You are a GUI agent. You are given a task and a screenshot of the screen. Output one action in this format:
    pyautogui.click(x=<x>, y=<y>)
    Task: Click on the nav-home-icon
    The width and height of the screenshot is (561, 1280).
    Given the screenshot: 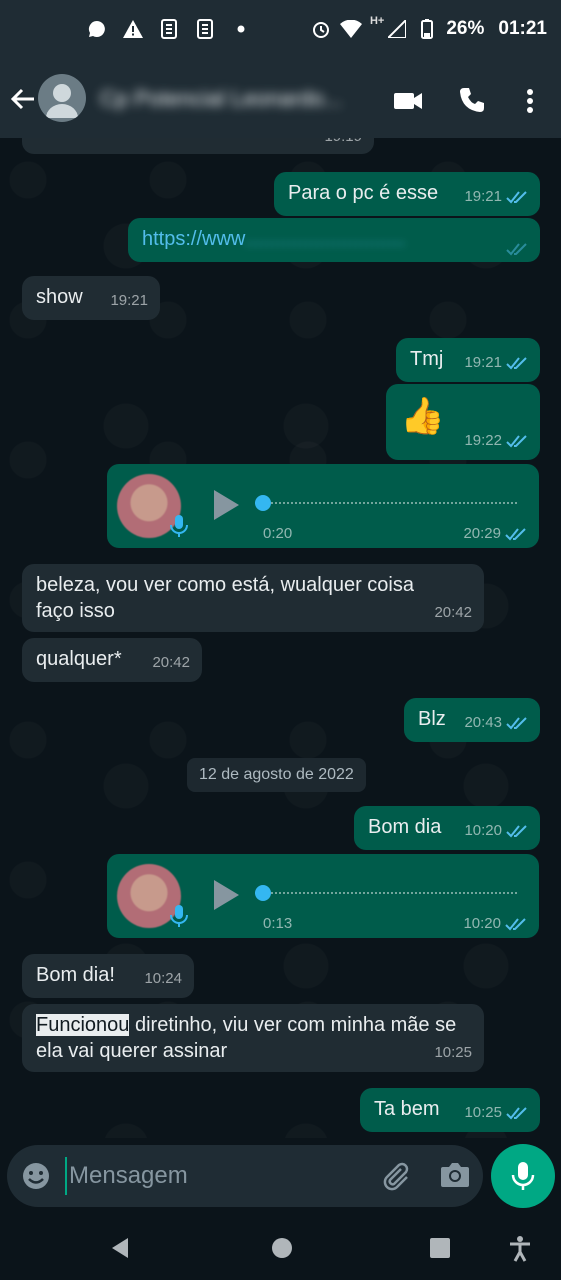 What is the action you would take?
    pyautogui.click(x=282, y=1248)
    